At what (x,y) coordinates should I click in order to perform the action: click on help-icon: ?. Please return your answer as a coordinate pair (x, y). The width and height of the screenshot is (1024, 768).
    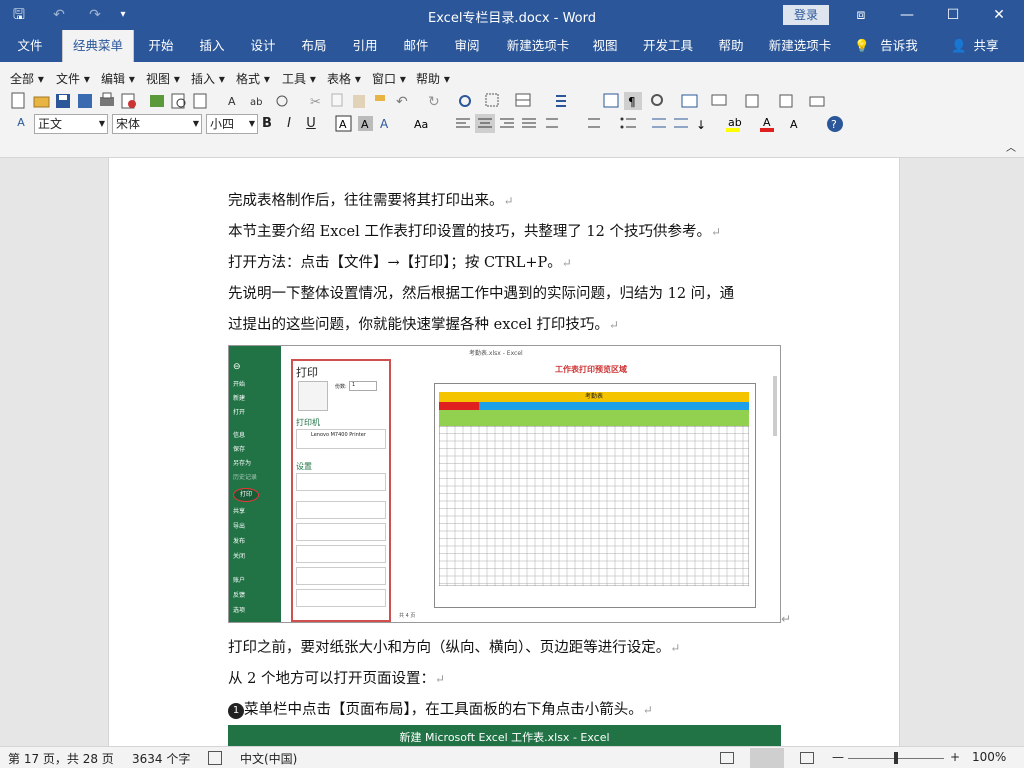
    Looking at the image, I should click on (835, 124).